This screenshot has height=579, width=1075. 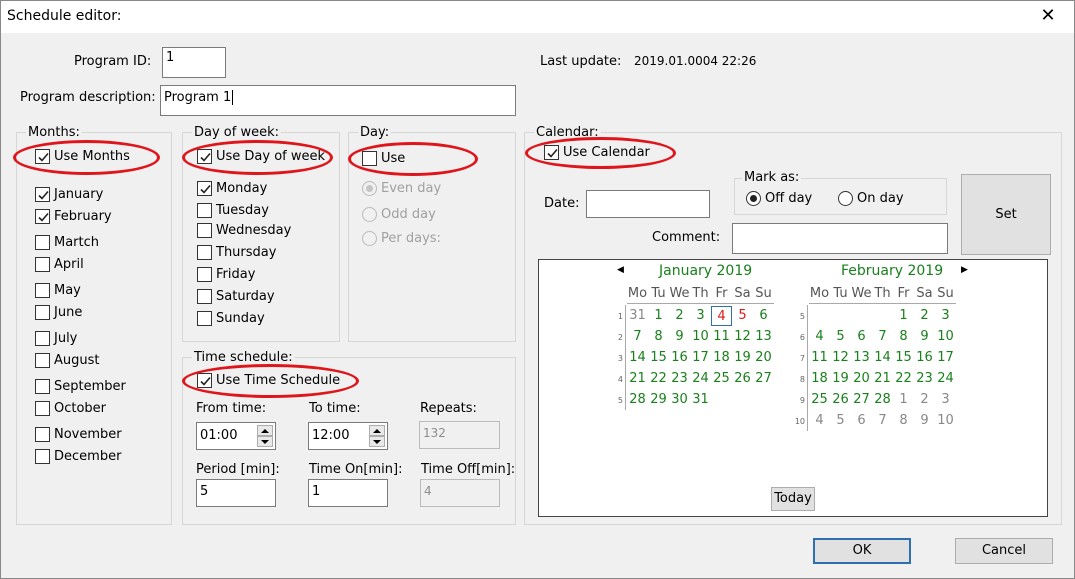 I want to click on calendar-day-cell: 30, so click(x=679, y=400).